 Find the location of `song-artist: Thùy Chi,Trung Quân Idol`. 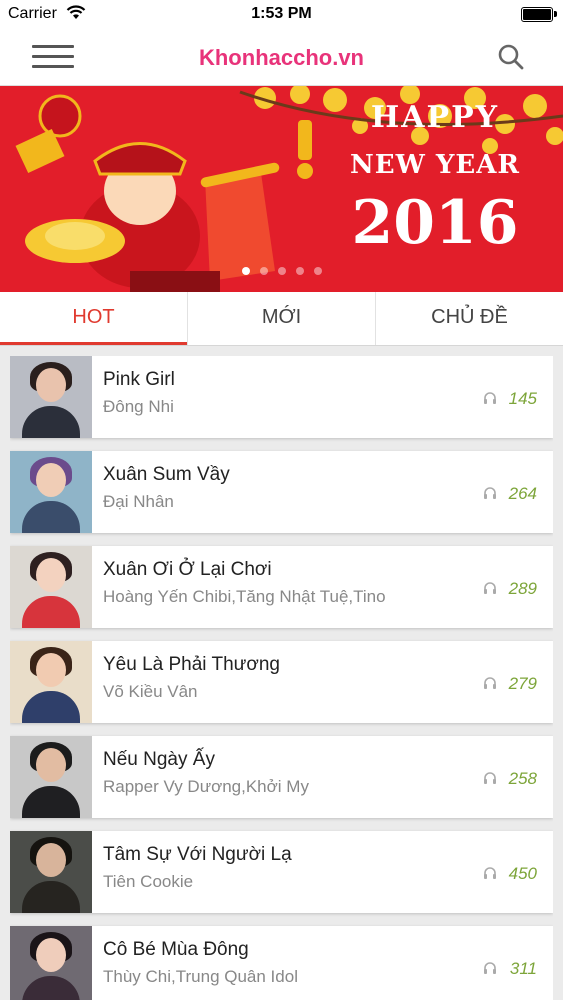

song-artist: Thùy Chi,Trung Quân Idol is located at coordinates (200, 976).